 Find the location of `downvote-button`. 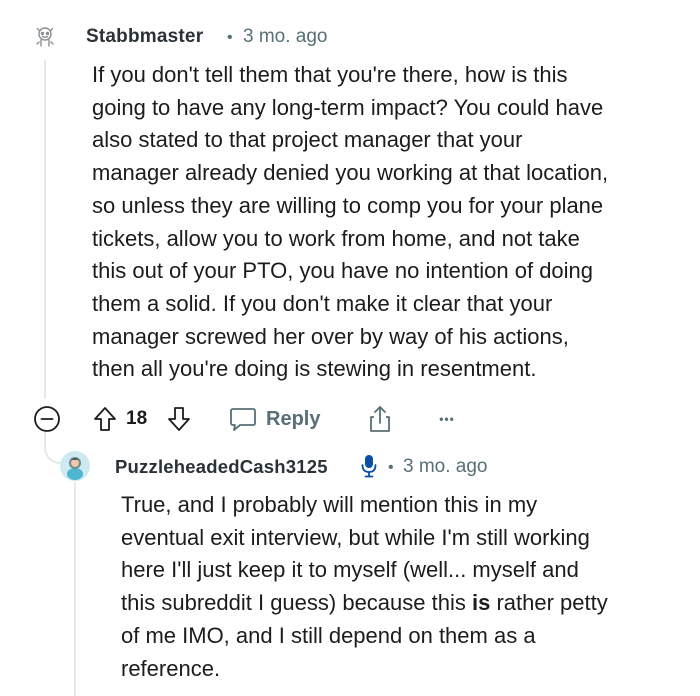

downvote-button is located at coordinates (179, 419).